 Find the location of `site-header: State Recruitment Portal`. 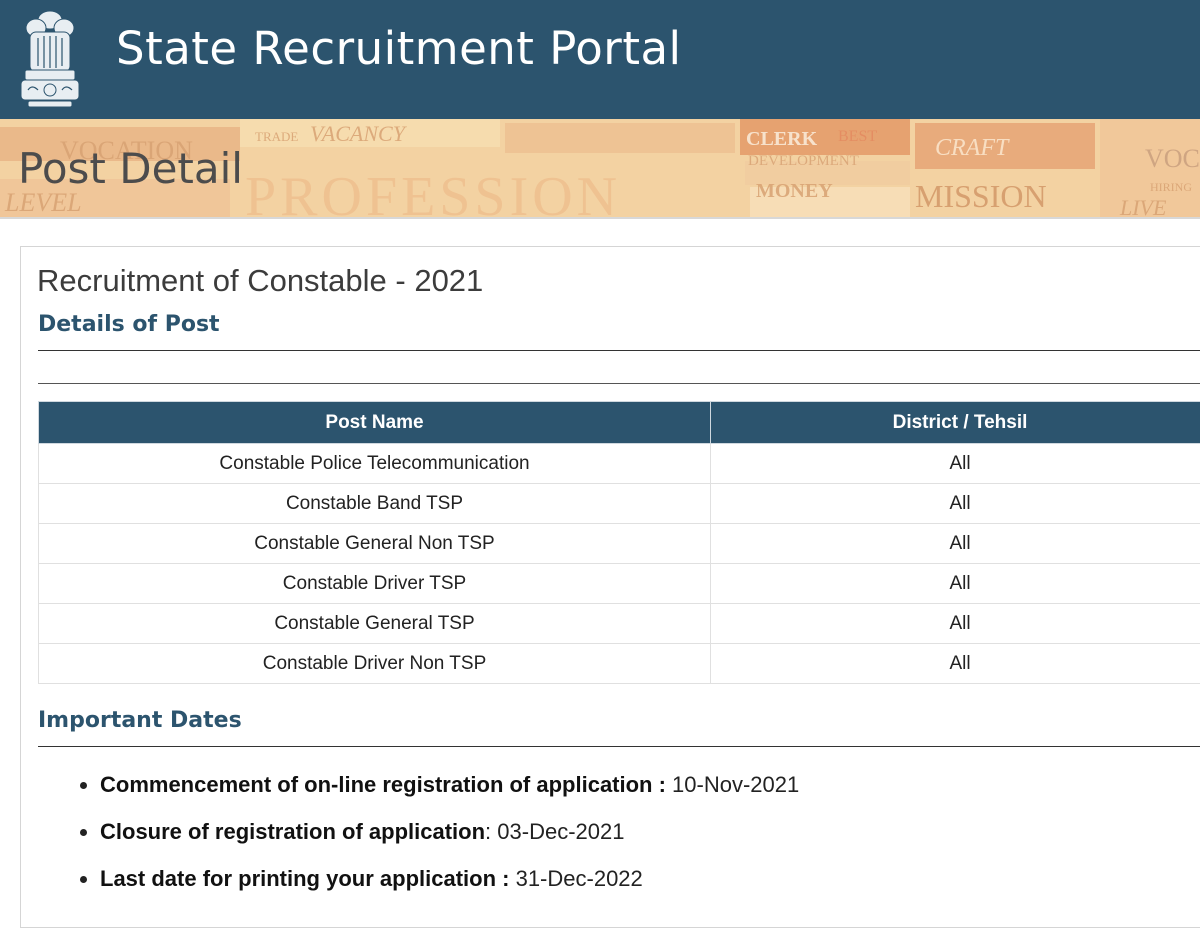

site-header: State Recruitment Portal is located at coordinates (600, 59).